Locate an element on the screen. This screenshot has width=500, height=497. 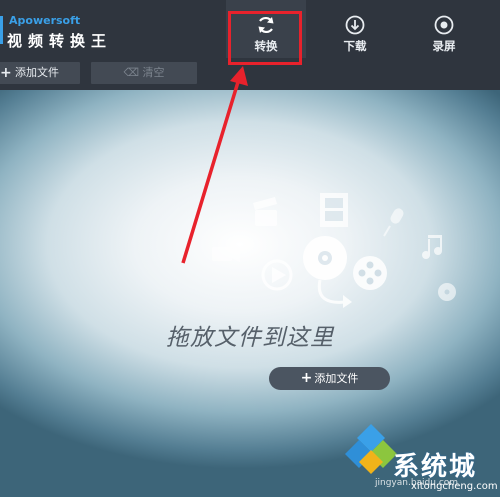
annotation-arrow is located at coordinates (214, 165).